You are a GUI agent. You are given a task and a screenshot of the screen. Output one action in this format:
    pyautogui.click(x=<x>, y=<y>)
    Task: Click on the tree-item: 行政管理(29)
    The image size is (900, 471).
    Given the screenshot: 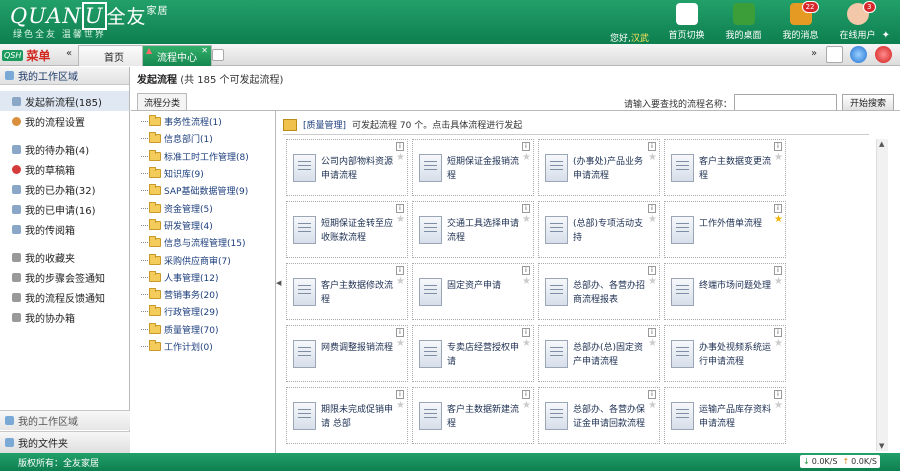 What is the action you would take?
    pyautogui.click(x=203, y=311)
    